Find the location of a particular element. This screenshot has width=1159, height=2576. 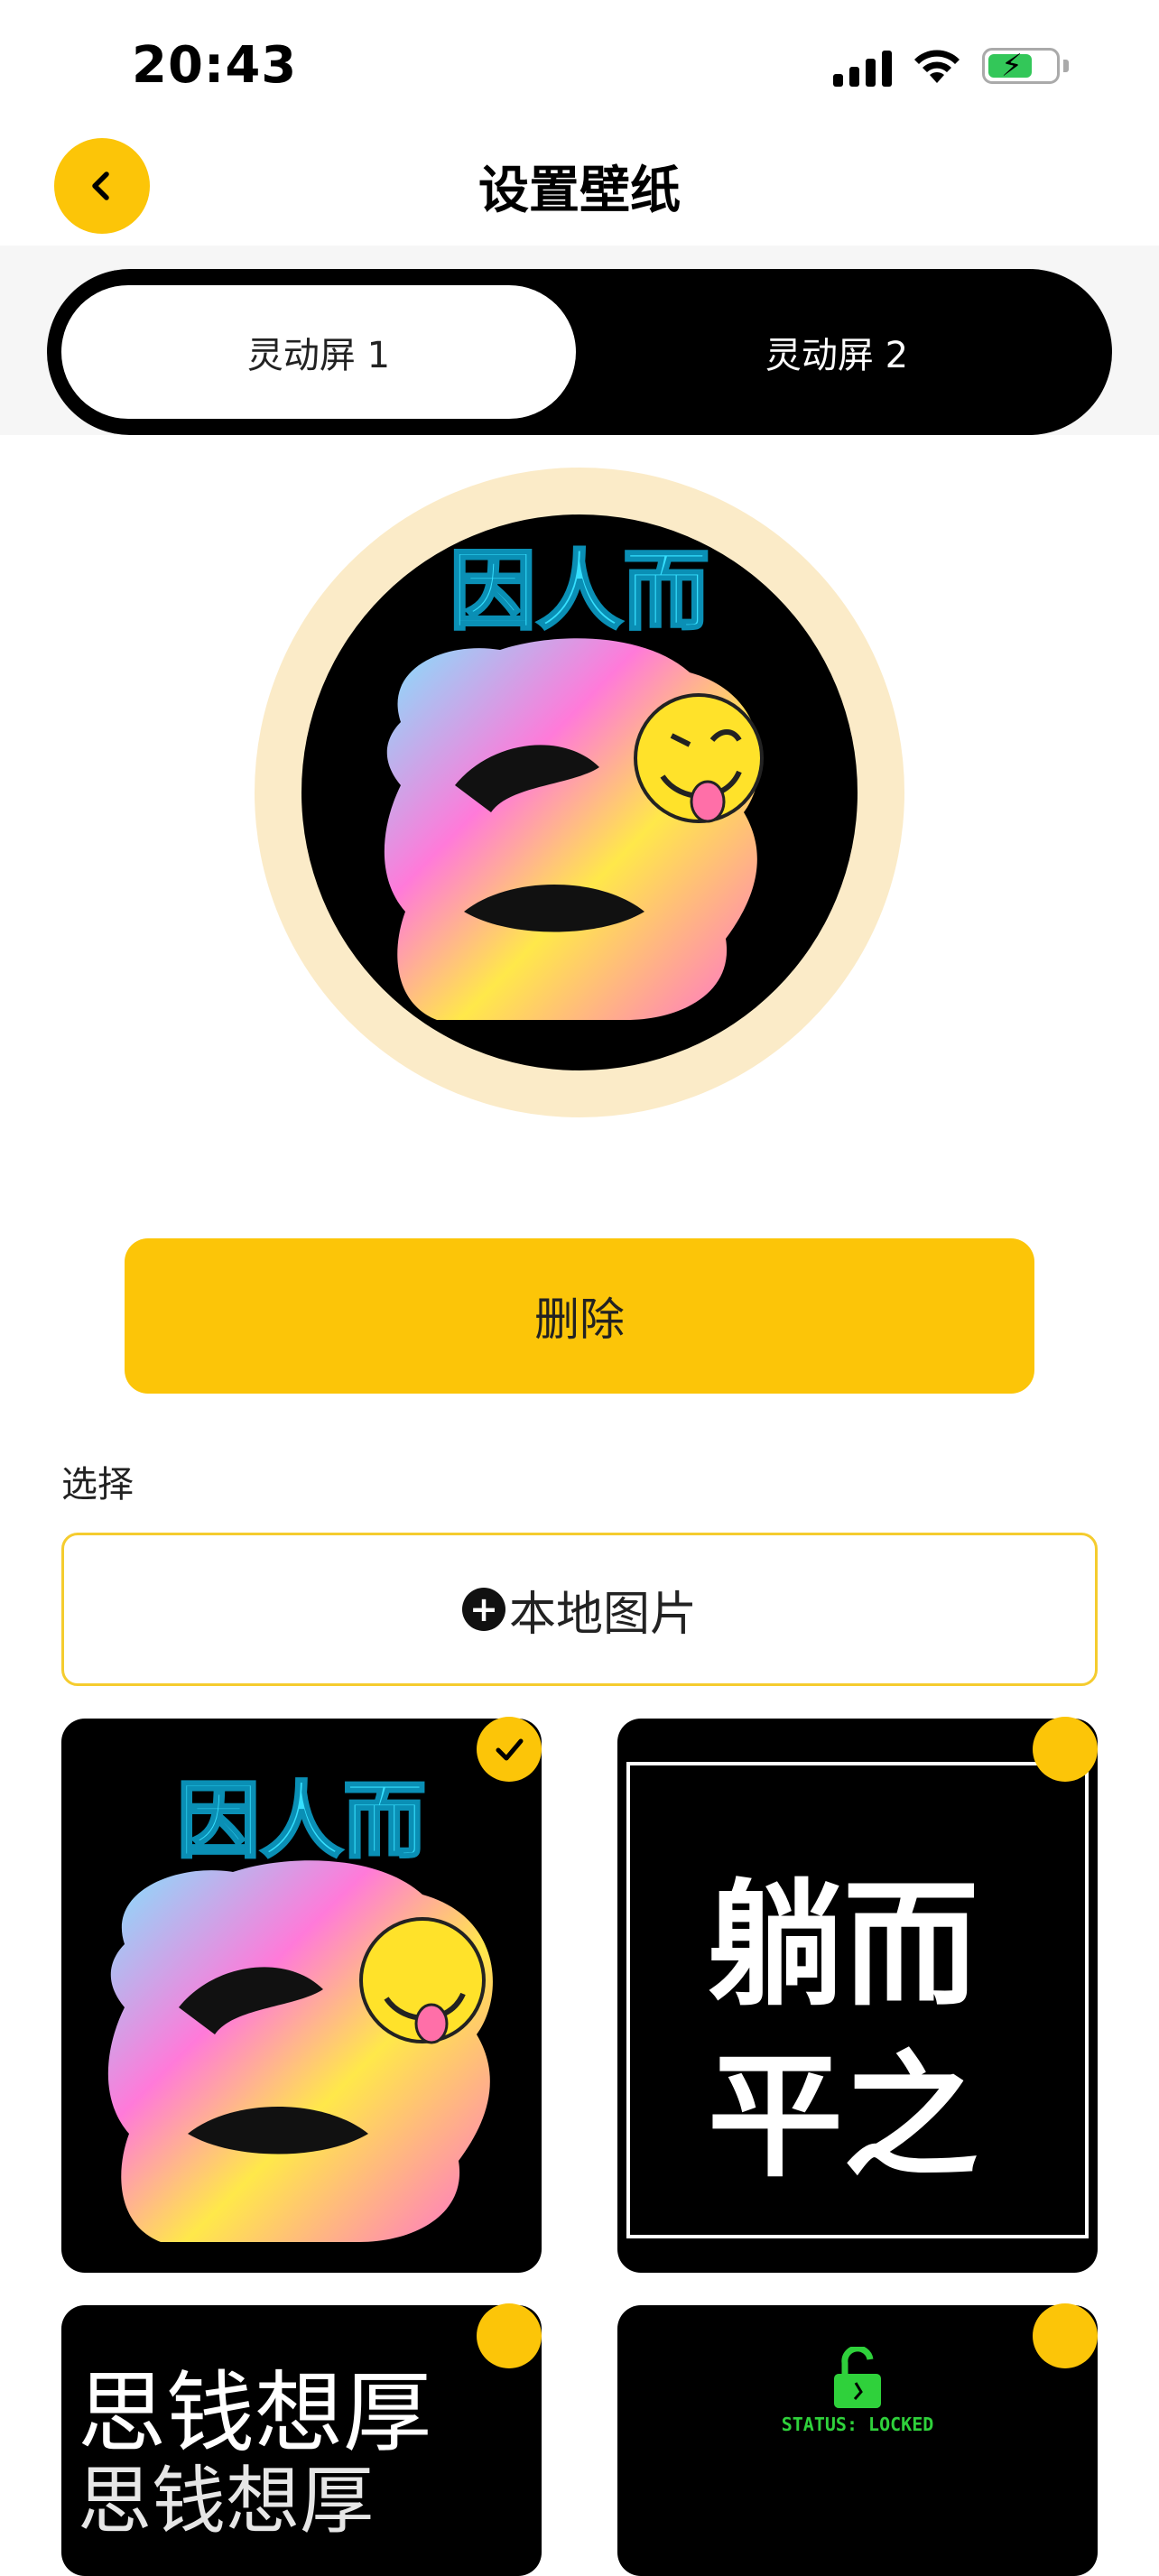

status-time: 20:43 is located at coordinates (215, 65).